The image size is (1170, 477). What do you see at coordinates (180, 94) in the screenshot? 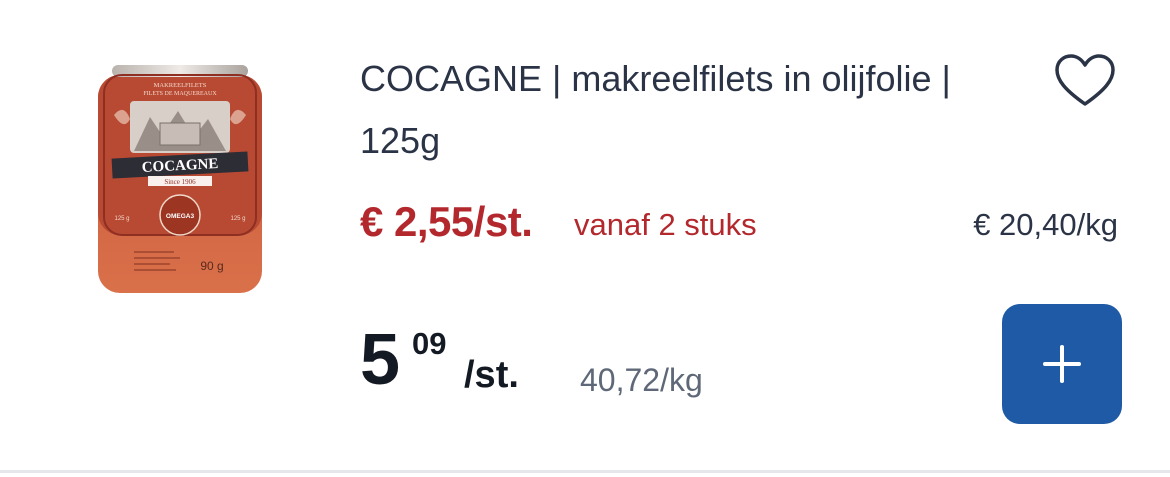
I see `tin-label-text: FILETS DE MAQUEREAUX` at bounding box center [180, 94].